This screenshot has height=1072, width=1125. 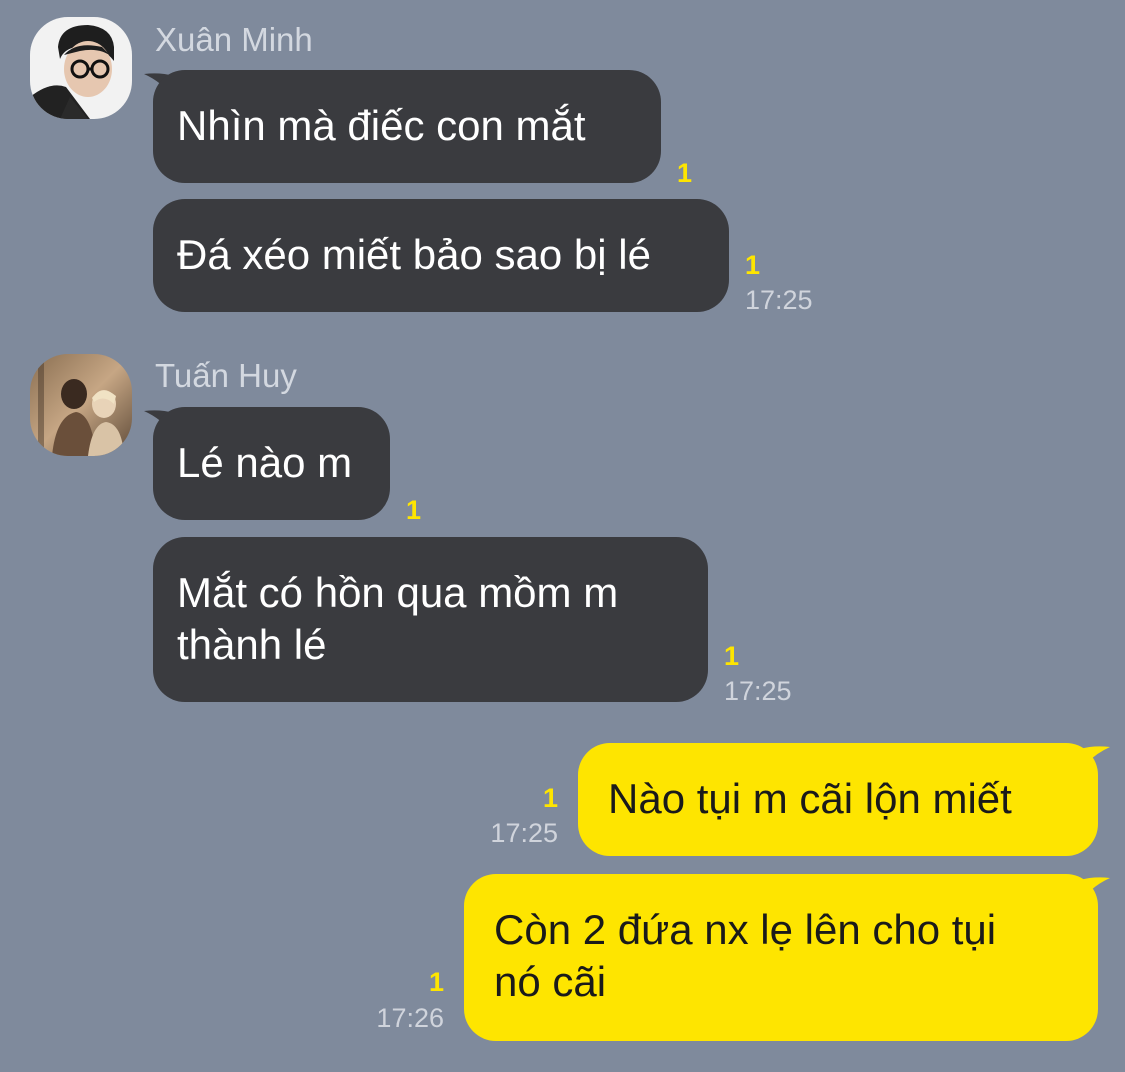 I want to click on avatar-xuan-minh, so click(x=81, y=68).